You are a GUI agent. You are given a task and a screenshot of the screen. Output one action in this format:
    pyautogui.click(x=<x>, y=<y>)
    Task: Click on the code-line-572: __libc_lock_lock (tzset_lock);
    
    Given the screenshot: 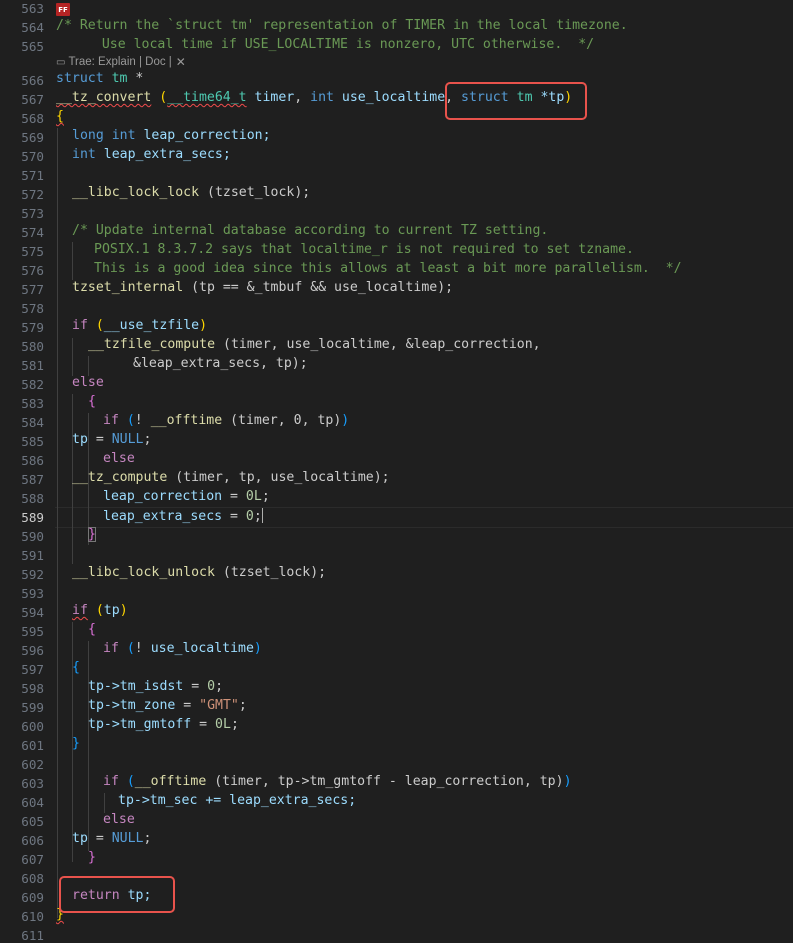 What is the action you would take?
    pyautogui.click(x=191, y=192)
    